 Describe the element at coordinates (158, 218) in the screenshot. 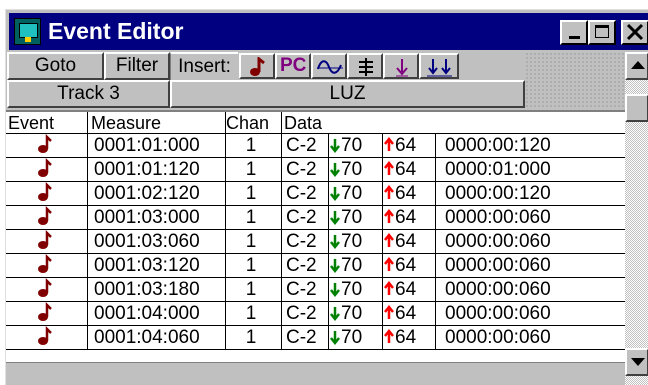

I see `measure-cell: 0001:03:000` at that location.